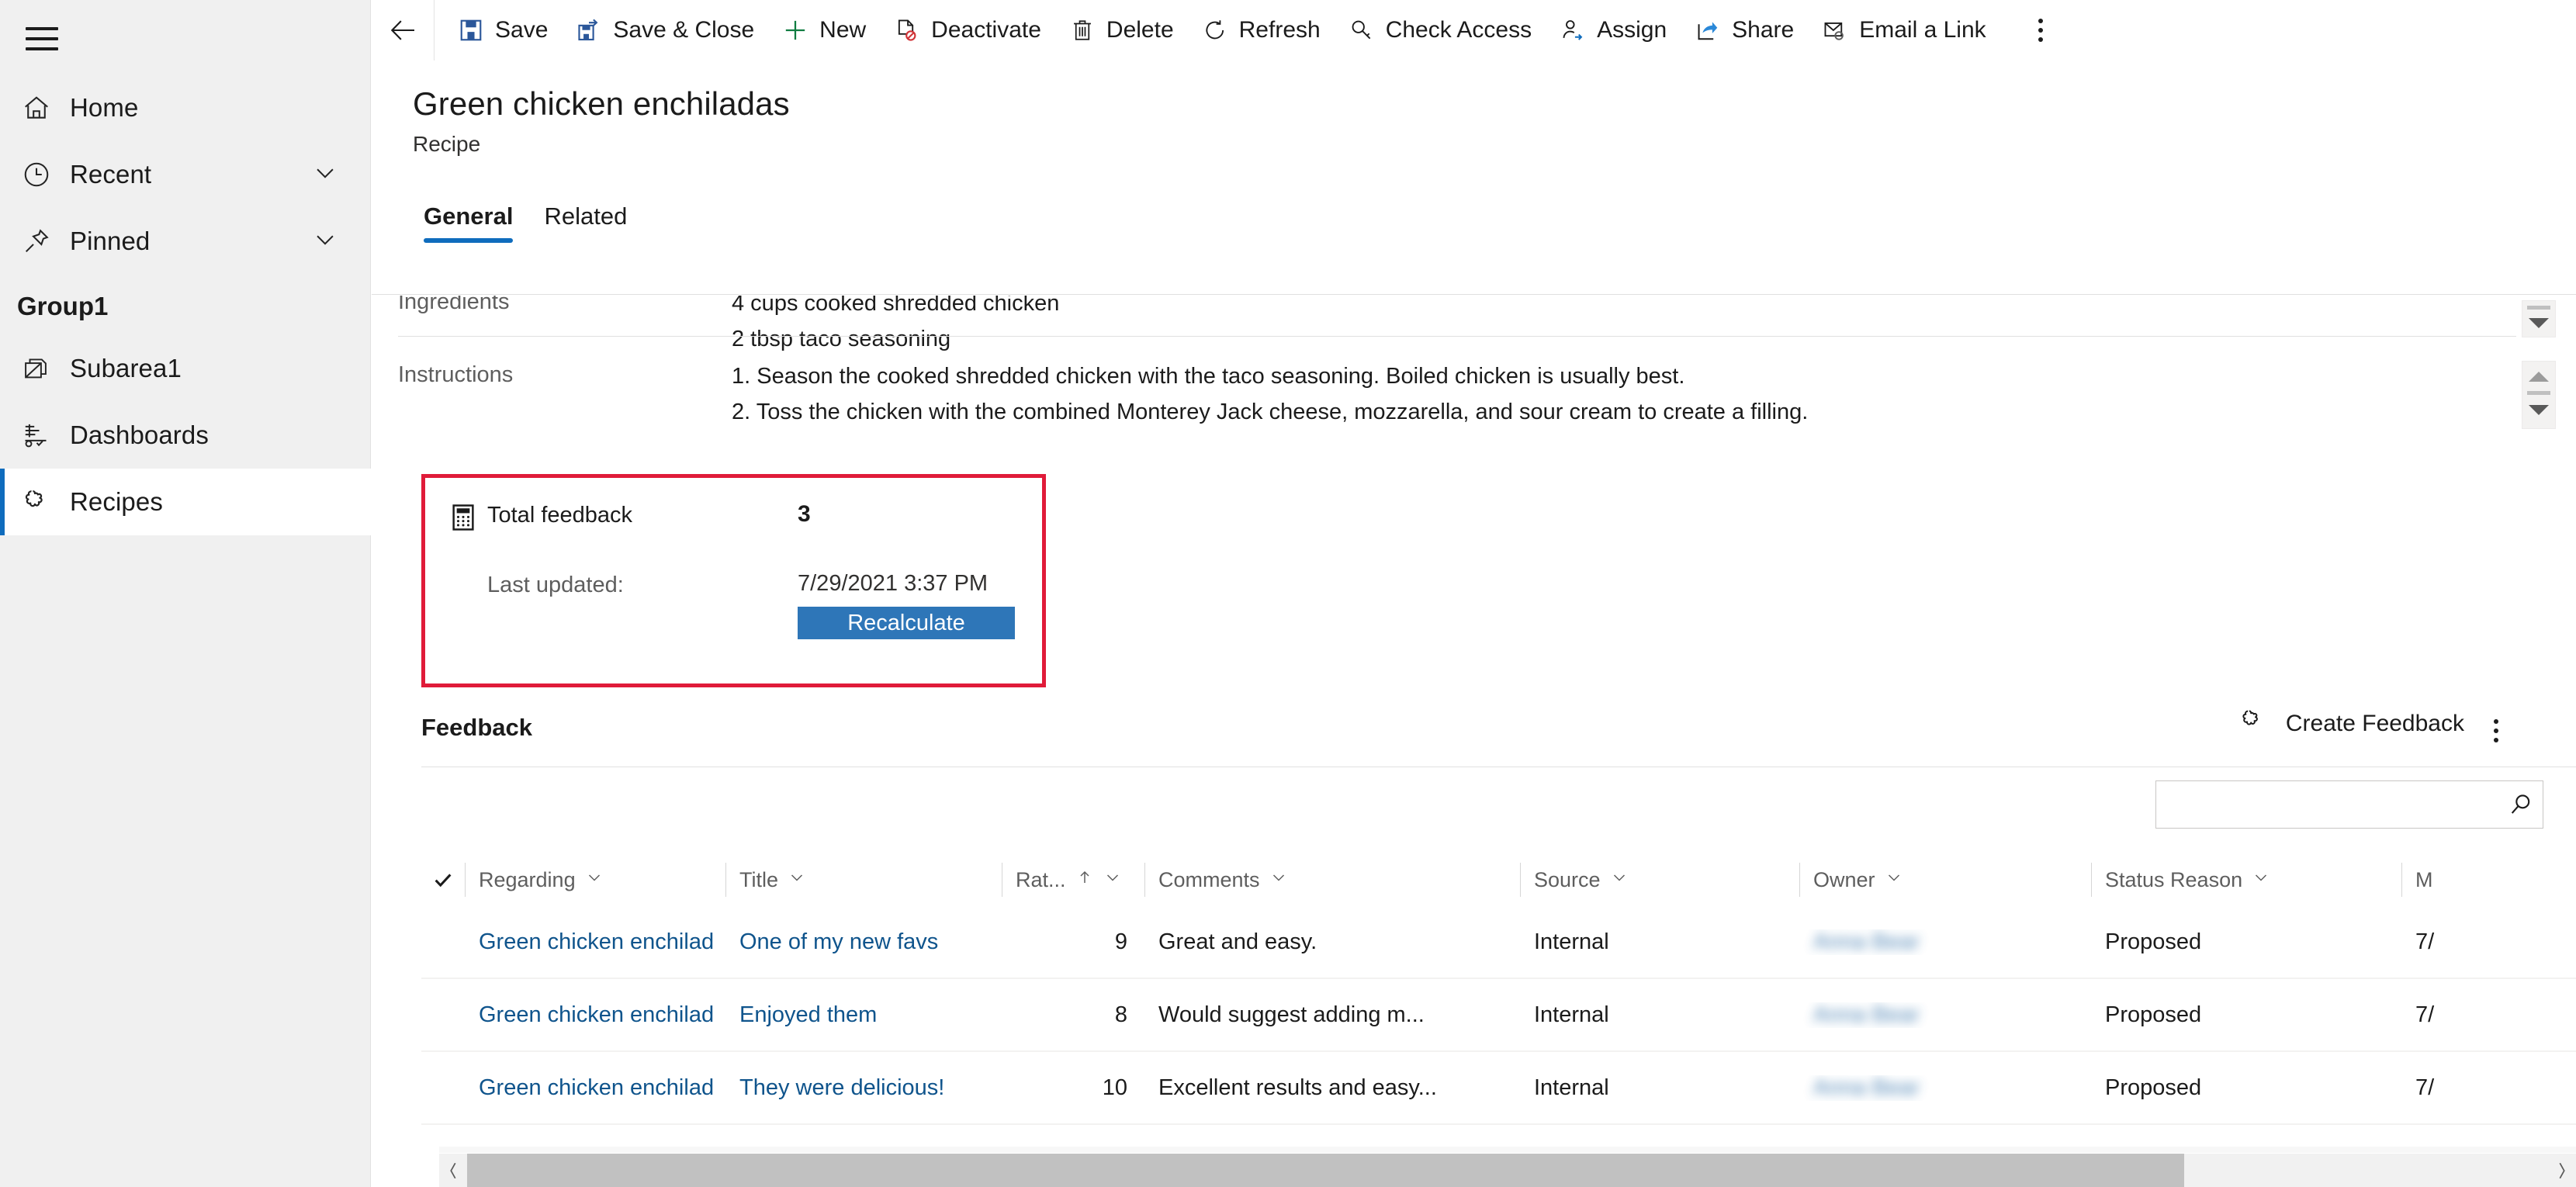 This screenshot has height=1187, width=2576. What do you see at coordinates (46, 435) in the screenshot?
I see `dashboard-icon` at bounding box center [46, 435].